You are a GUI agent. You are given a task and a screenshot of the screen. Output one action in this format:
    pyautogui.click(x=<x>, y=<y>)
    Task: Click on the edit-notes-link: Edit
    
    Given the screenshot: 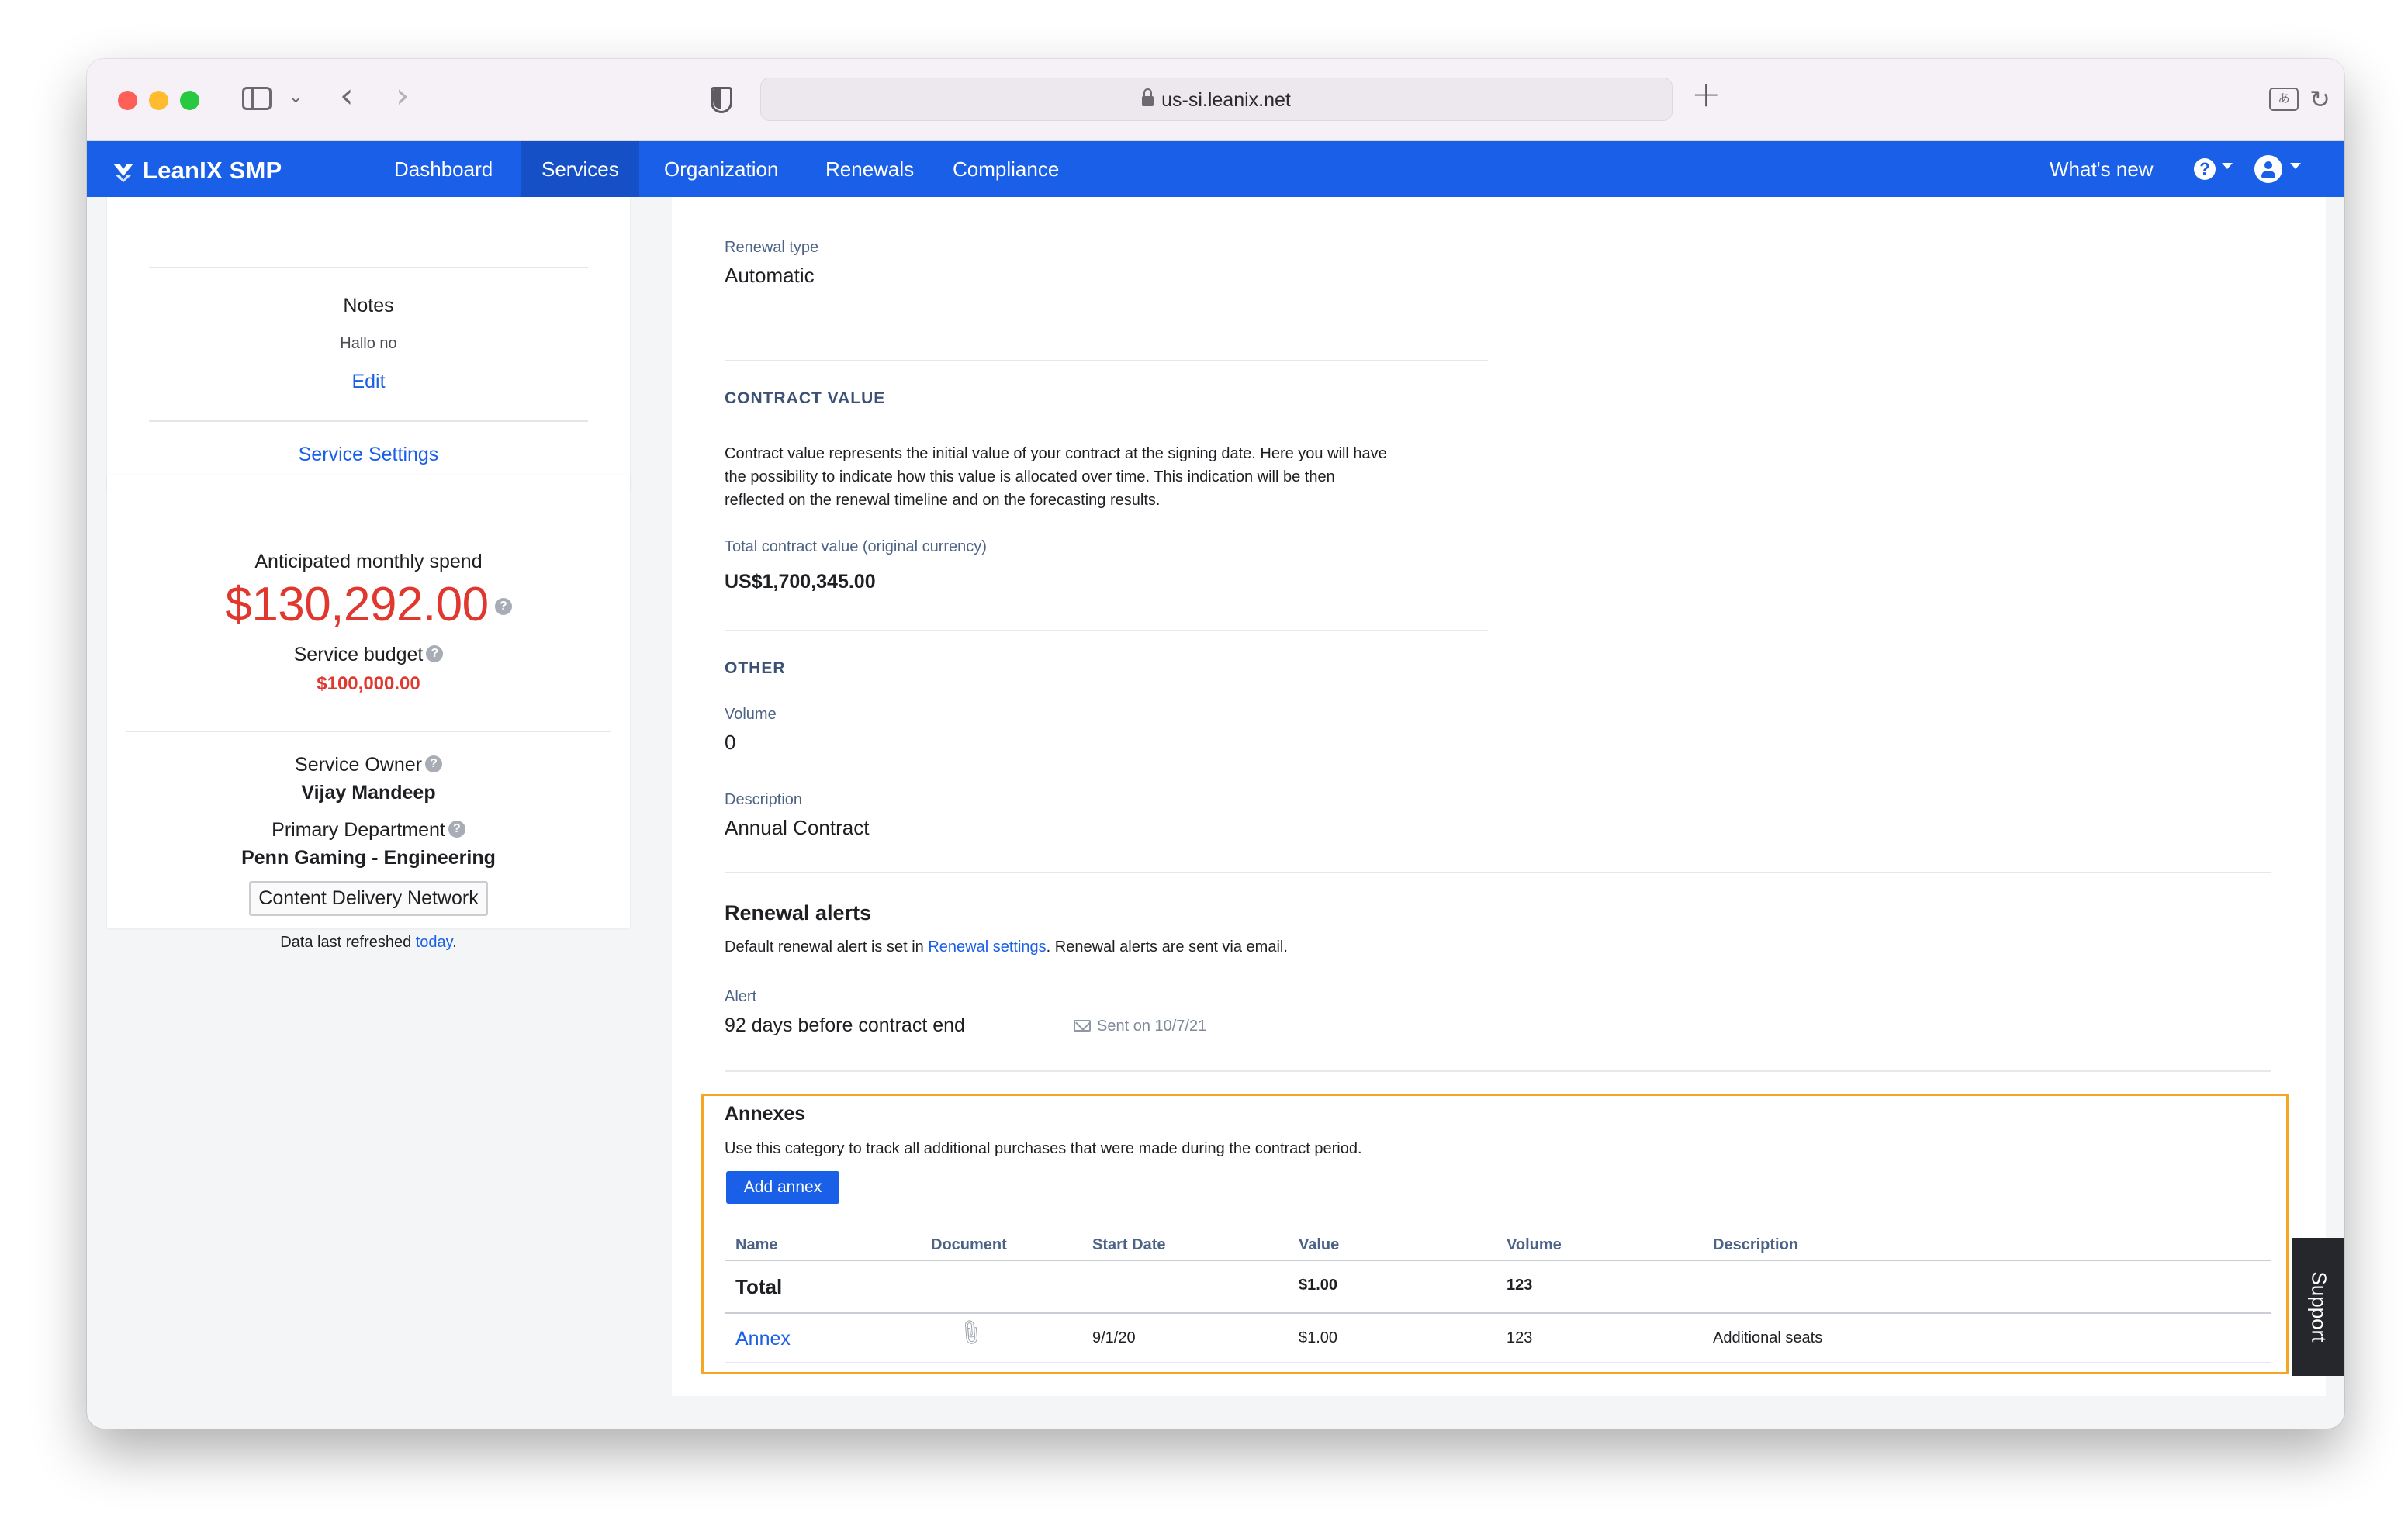 What is the action you would take?
    pyautogui.click(x=368, y=381)
    